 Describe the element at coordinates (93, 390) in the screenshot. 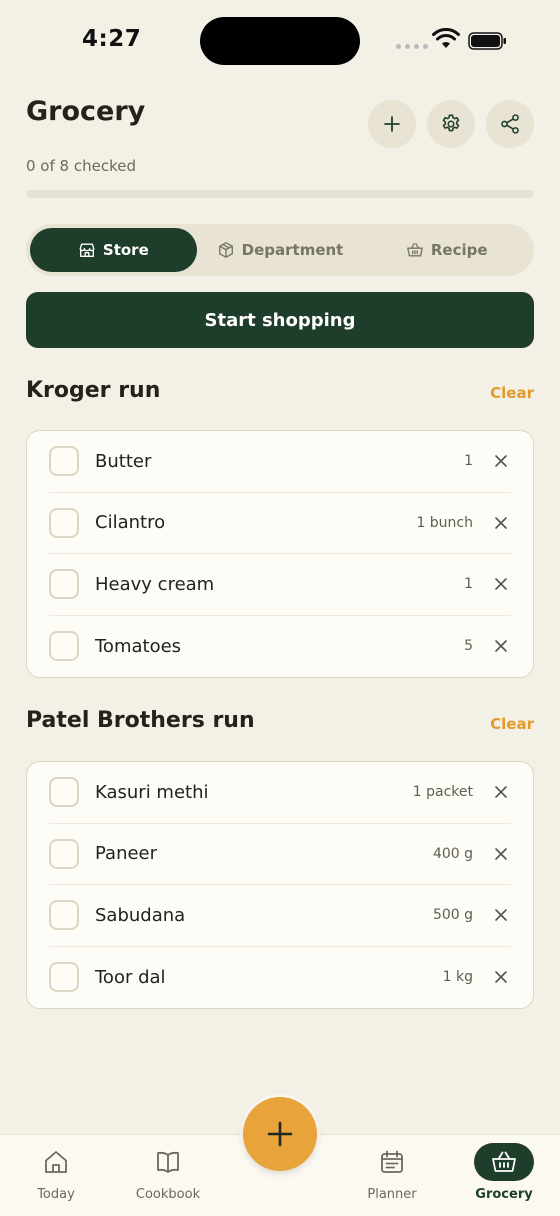

I see `section-title: Kroger run` at that location.